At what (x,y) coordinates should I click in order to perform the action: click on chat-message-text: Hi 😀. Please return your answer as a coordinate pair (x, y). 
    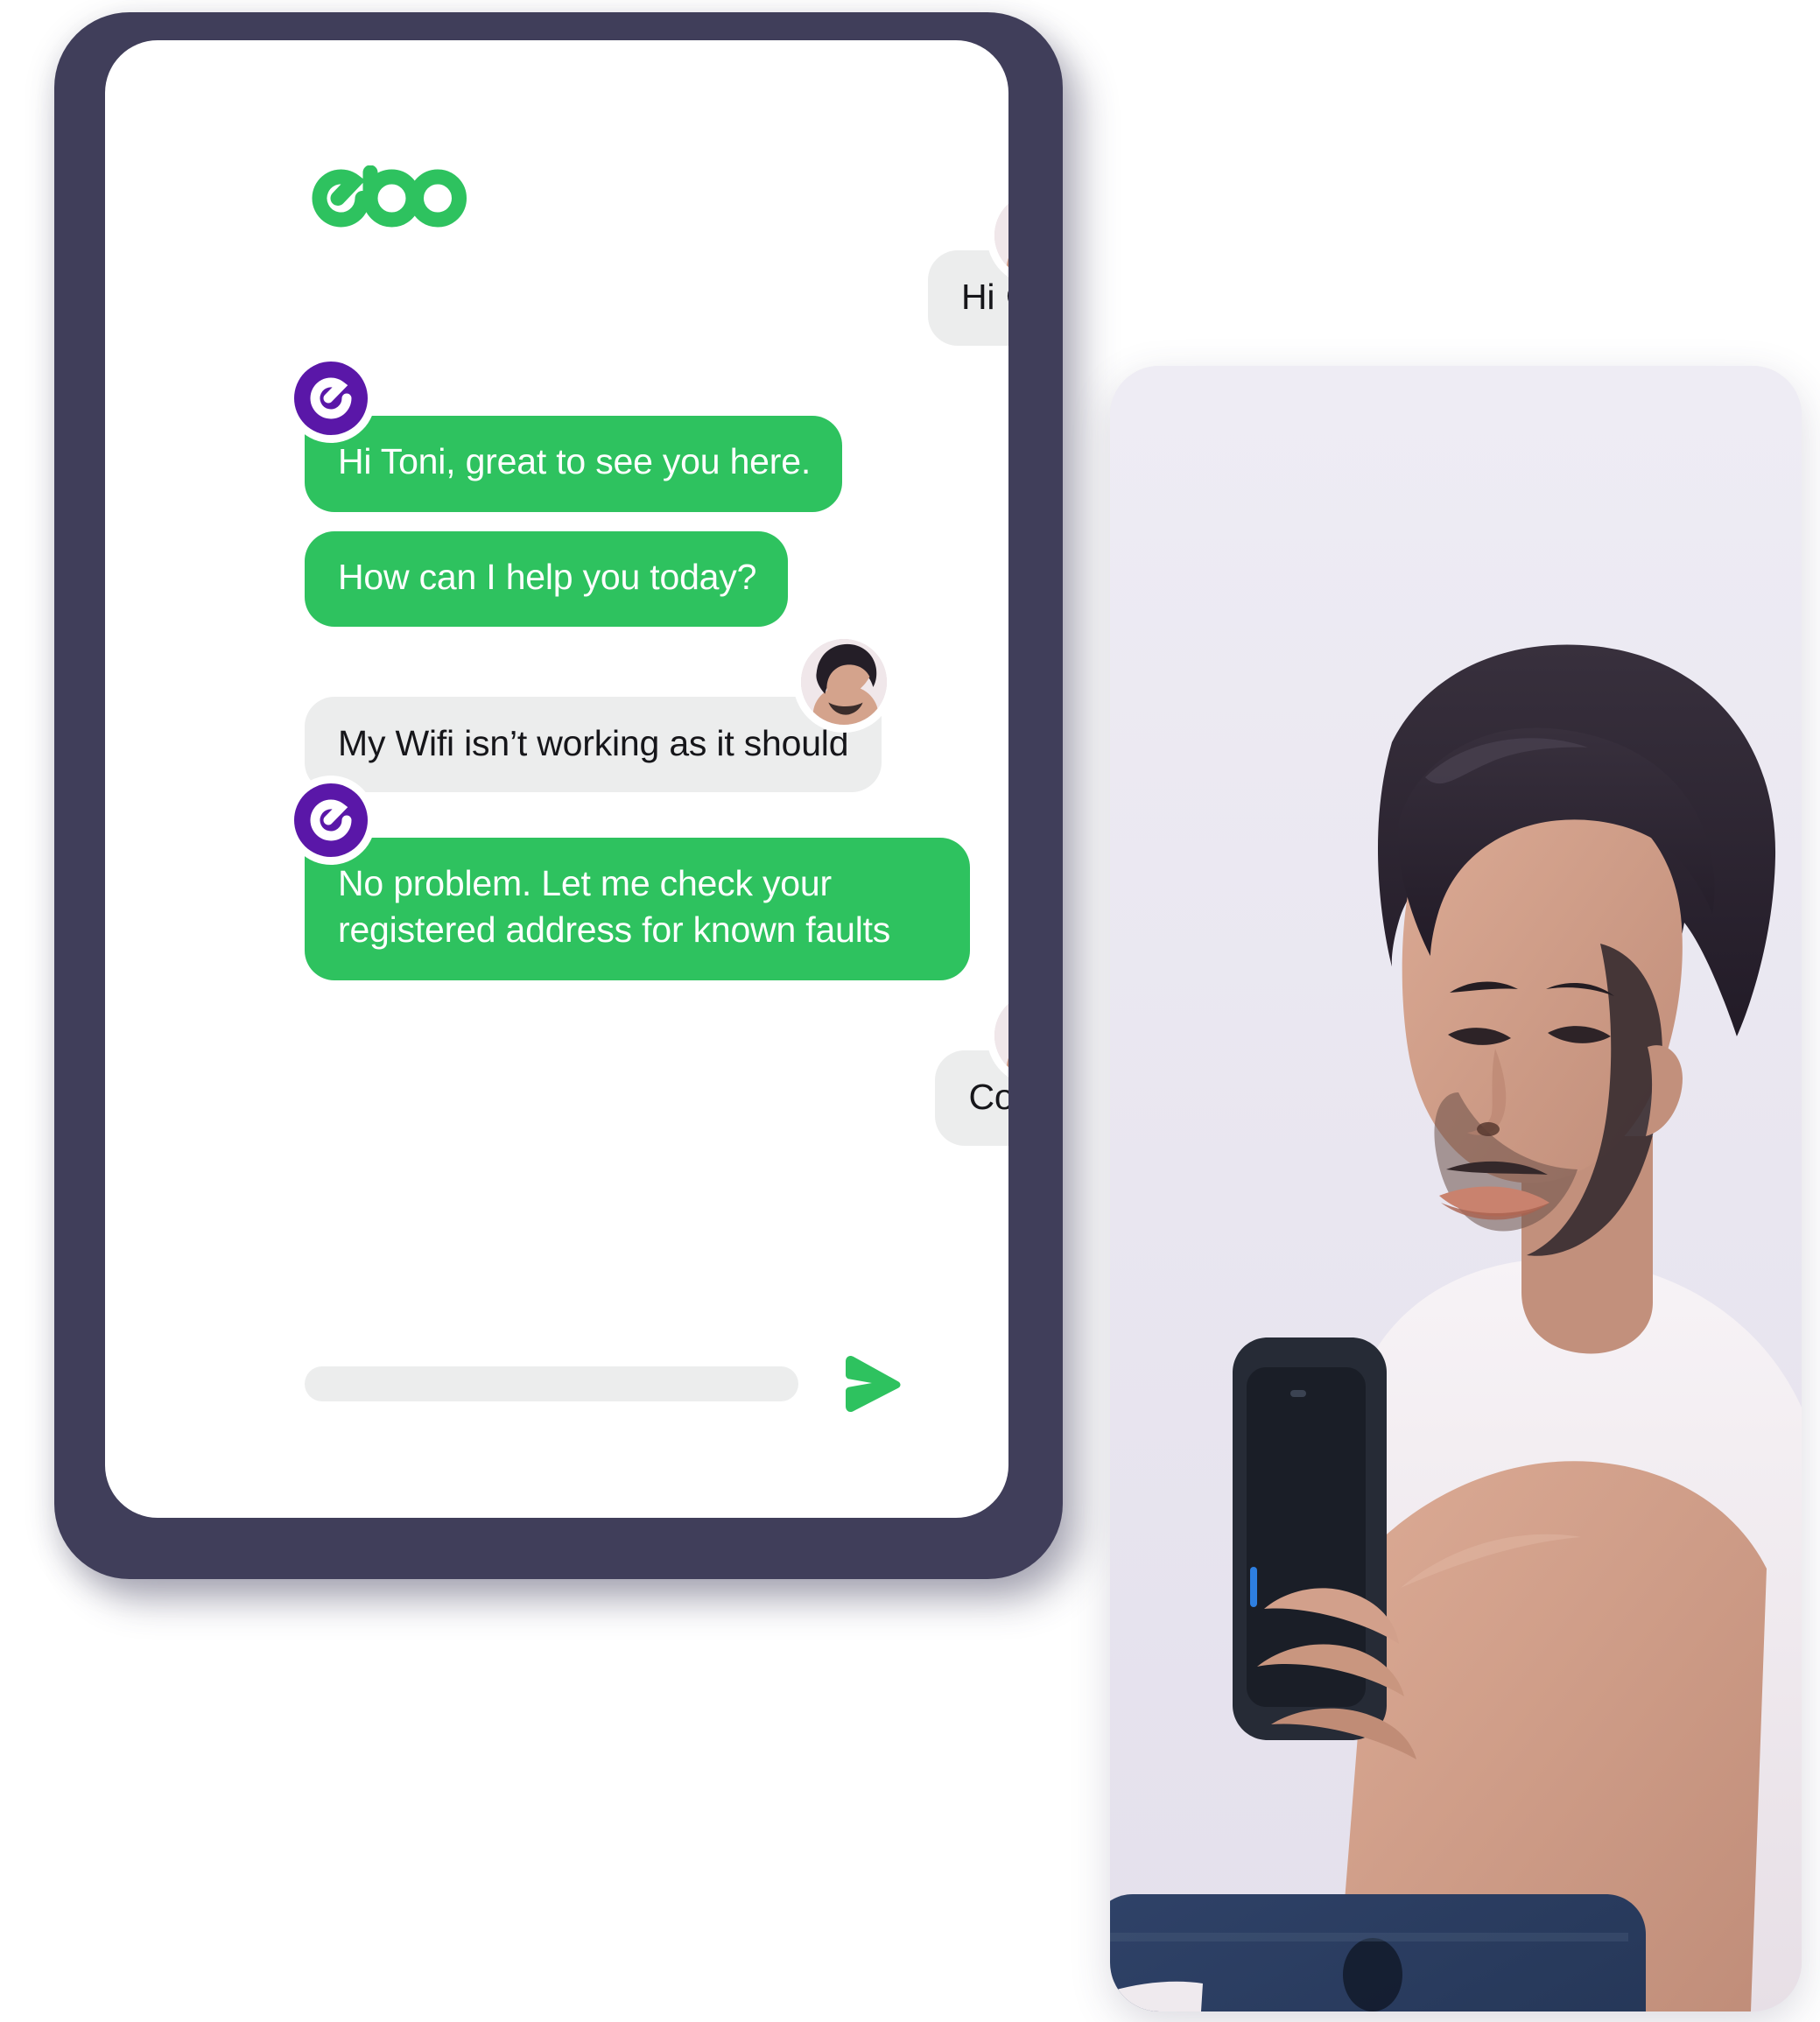
    Looking at the image, I should click on (984, 297).